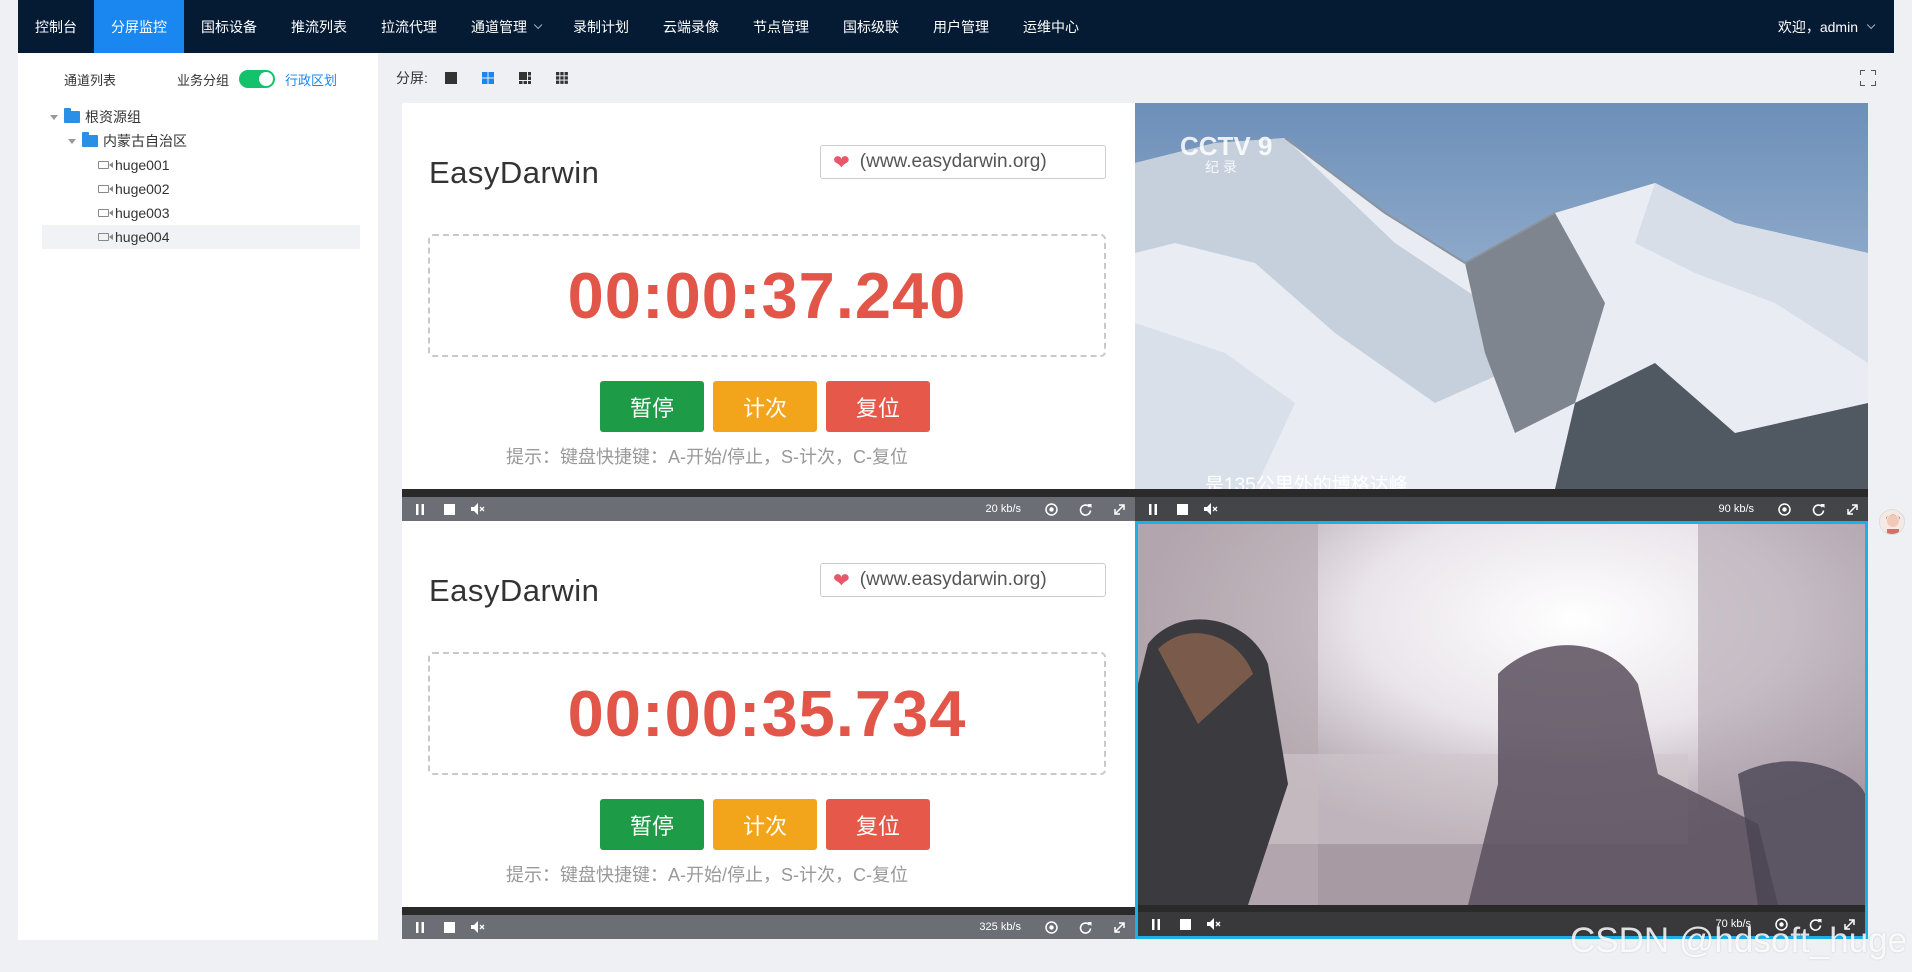 The image size is (1912, 972). Describe the element at coordinates (1221, 167) in the screenshot. I see `channel-sub-logo: 纪 录` at that location.